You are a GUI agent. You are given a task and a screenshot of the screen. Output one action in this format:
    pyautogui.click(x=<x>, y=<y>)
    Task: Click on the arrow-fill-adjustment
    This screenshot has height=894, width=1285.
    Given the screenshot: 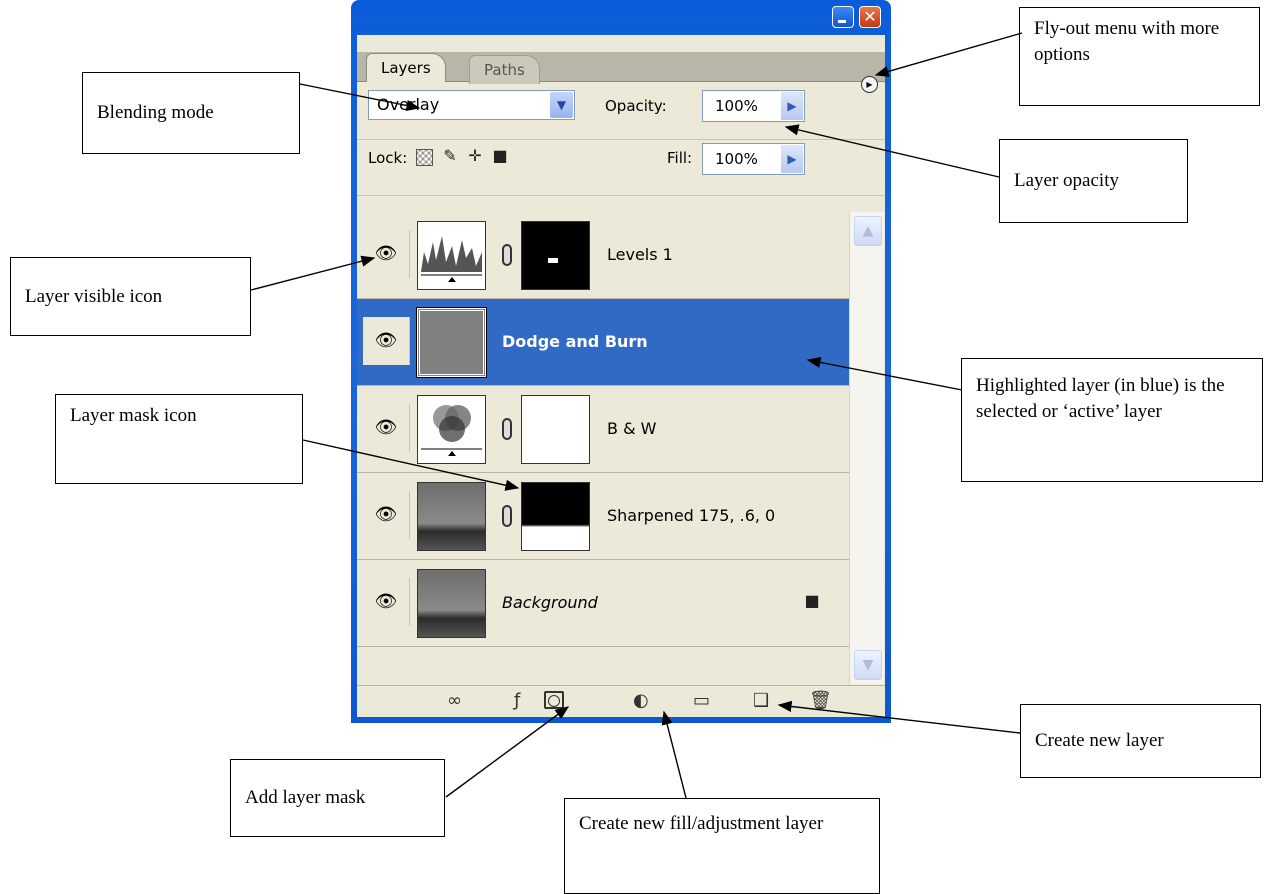 What is the action you would take?
    pyautogui.click(x=674, y=754)
    